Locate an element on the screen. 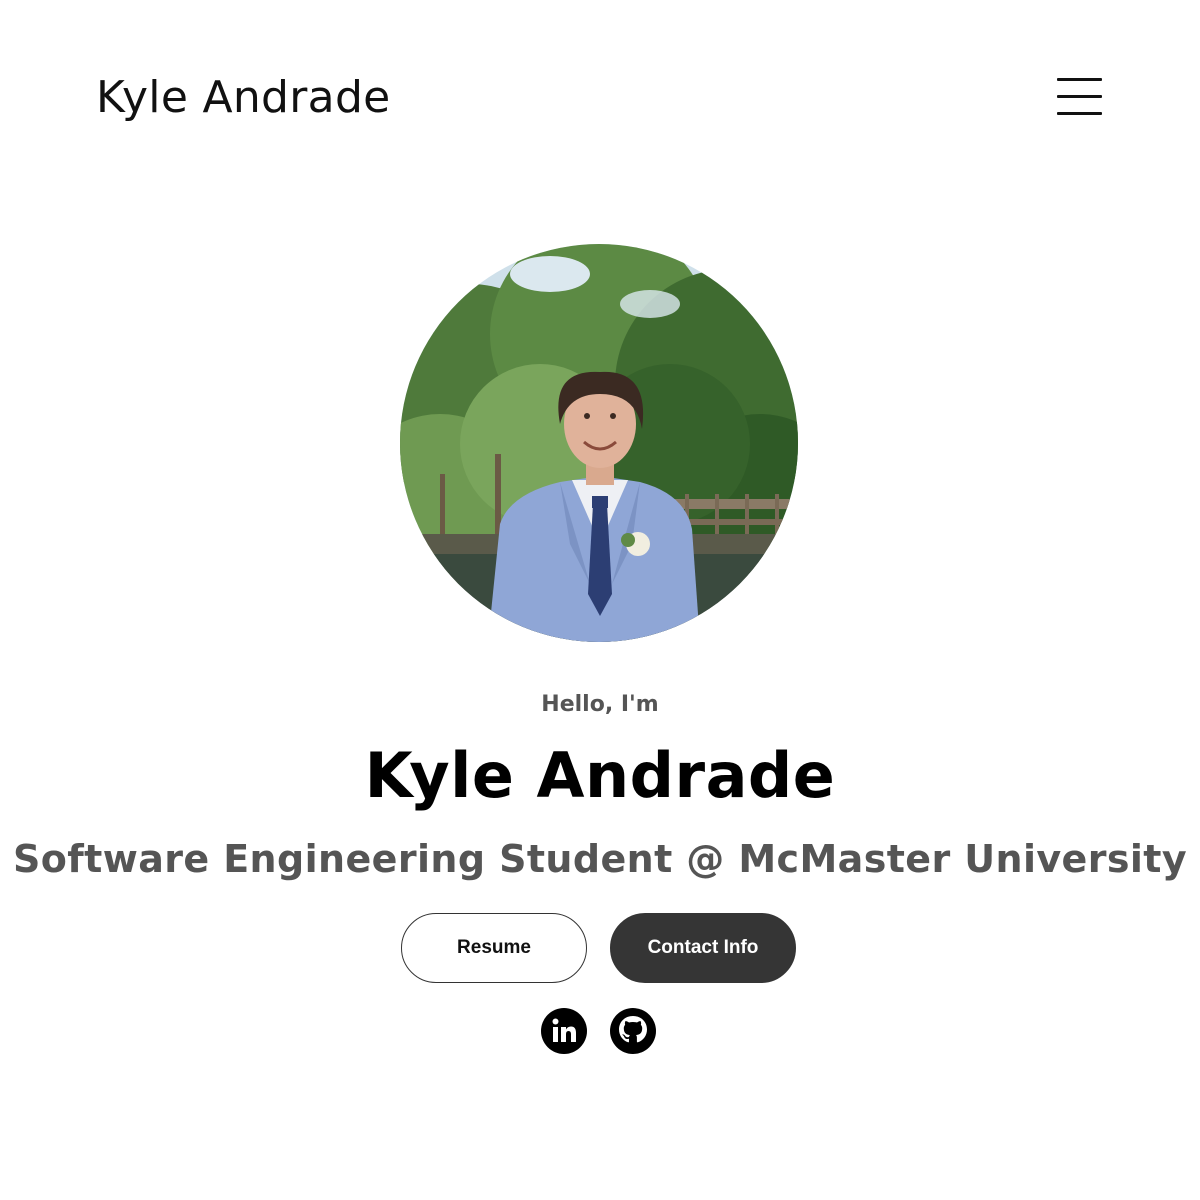  hero-name: Kyle Andrade is located at coordinates (600, 775).